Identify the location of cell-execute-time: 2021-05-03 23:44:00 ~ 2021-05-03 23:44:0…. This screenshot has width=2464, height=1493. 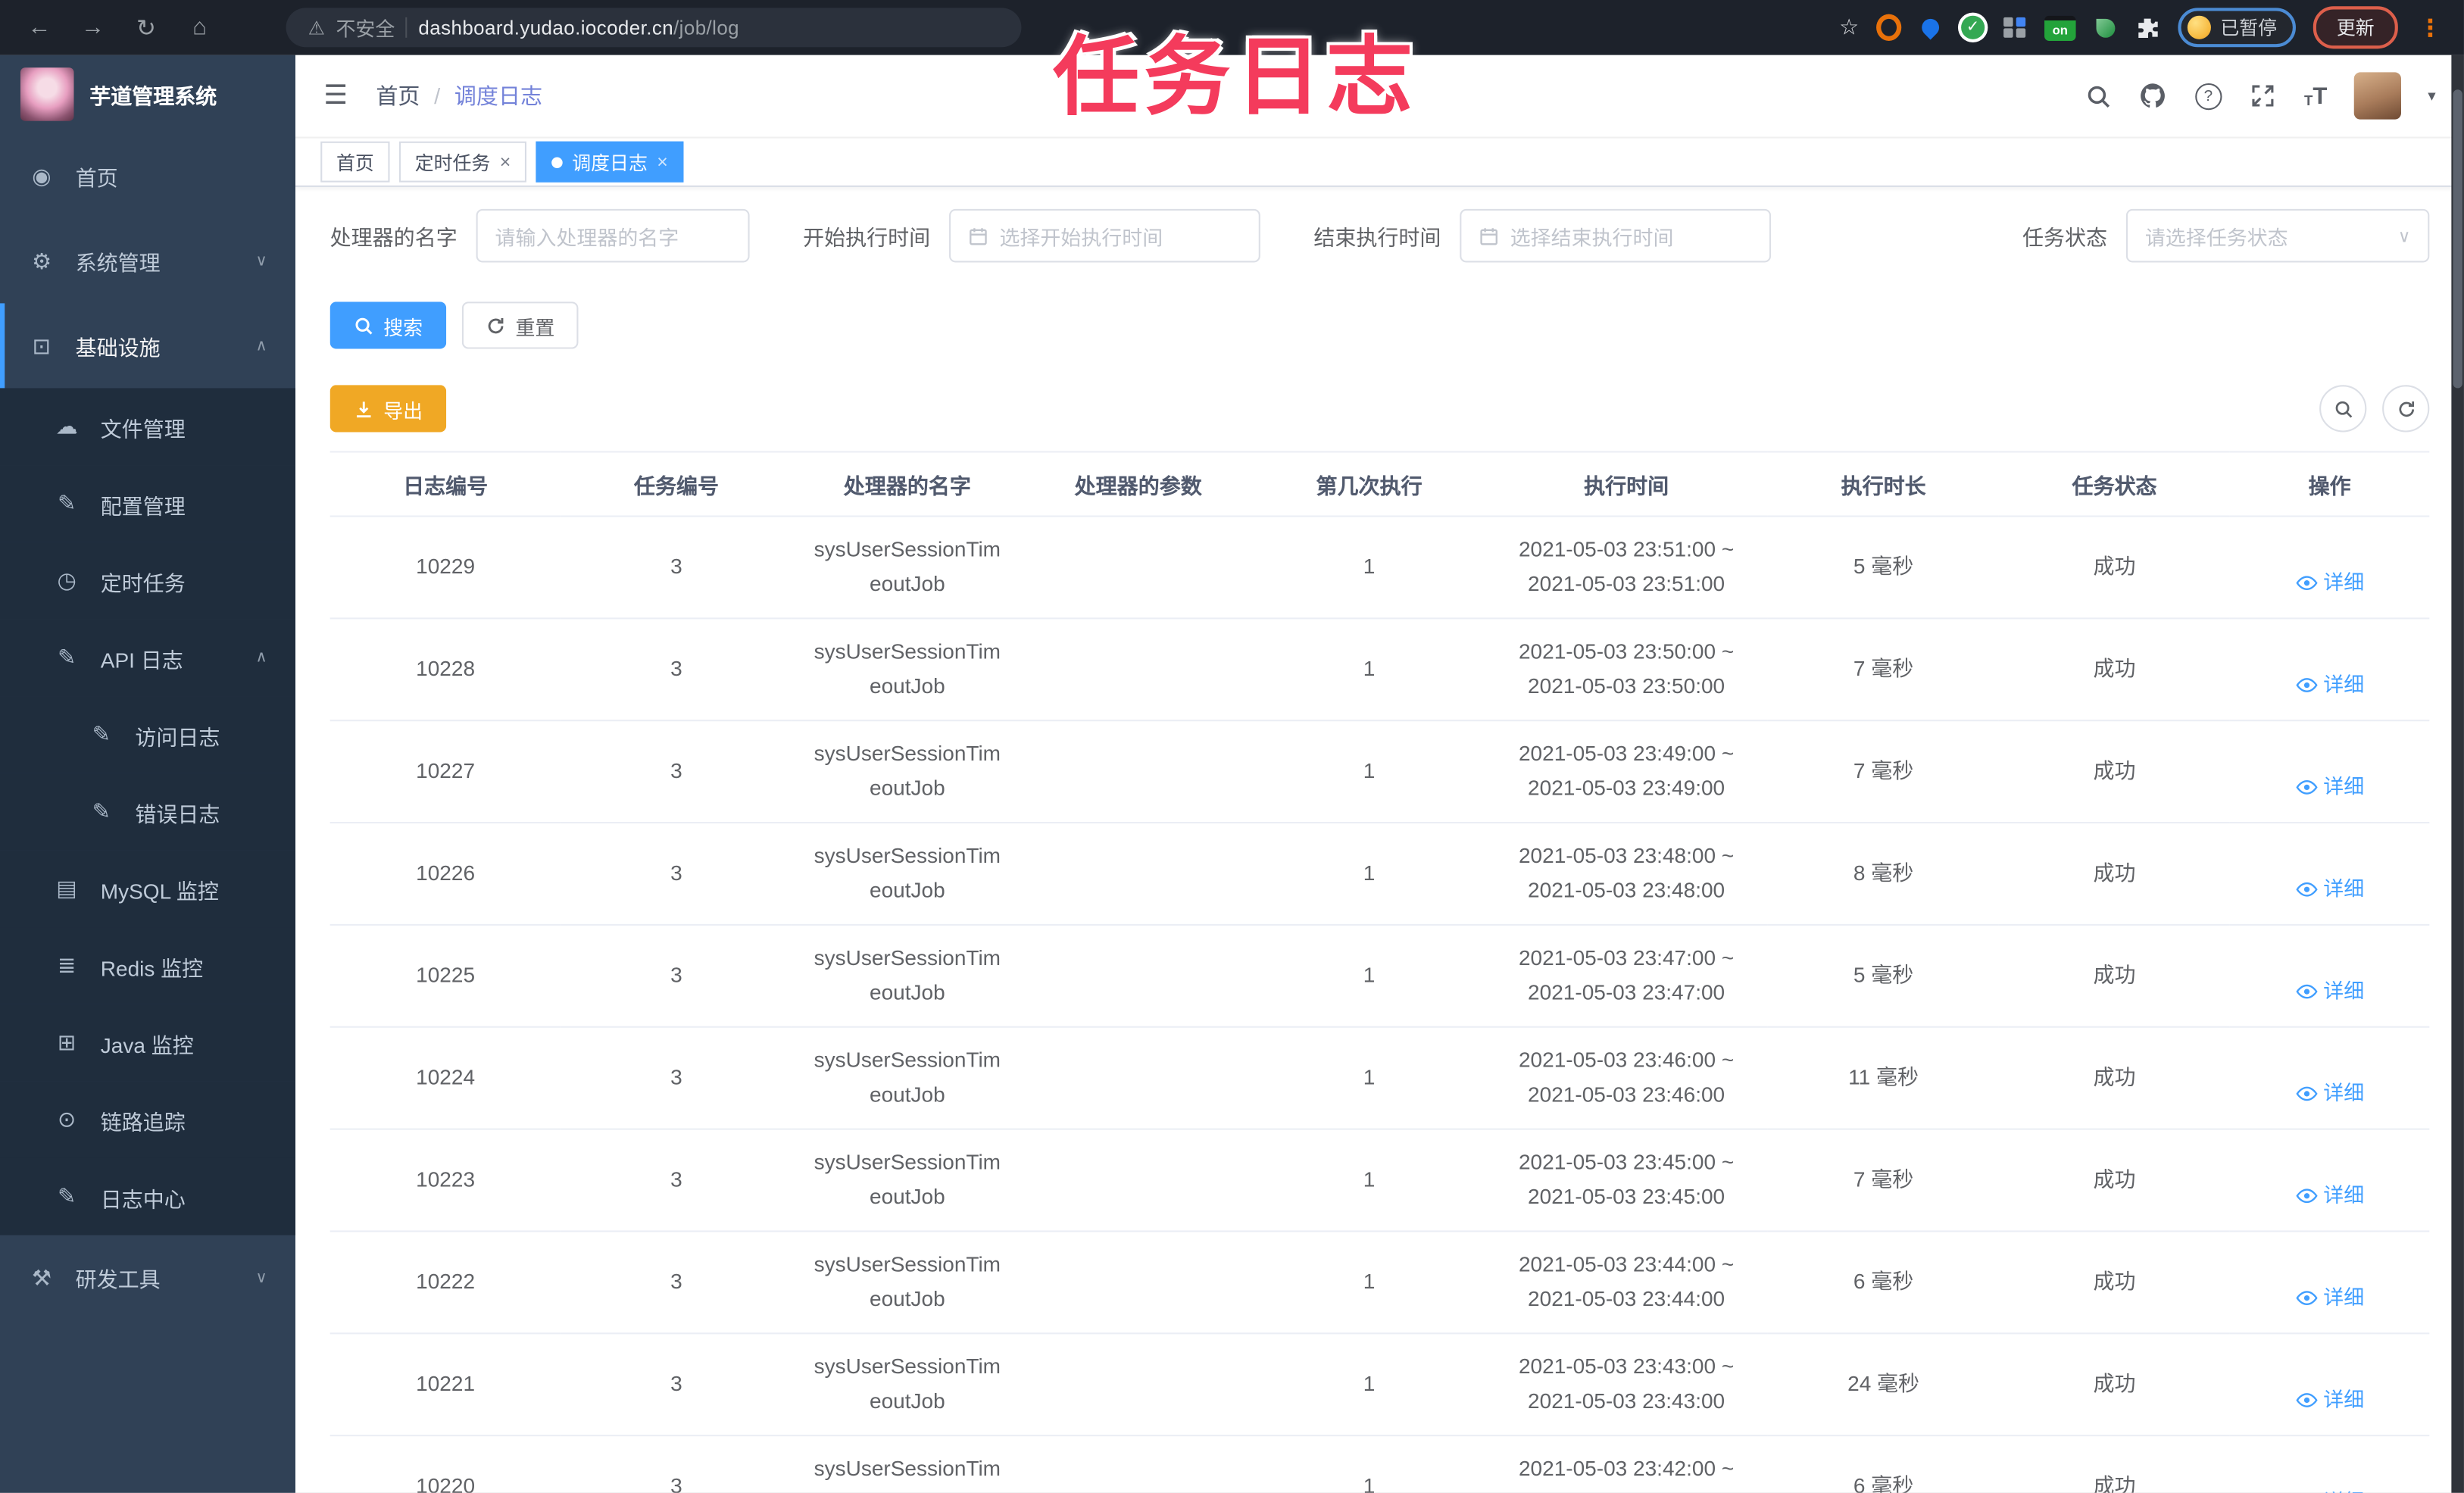
(1627, 1283).